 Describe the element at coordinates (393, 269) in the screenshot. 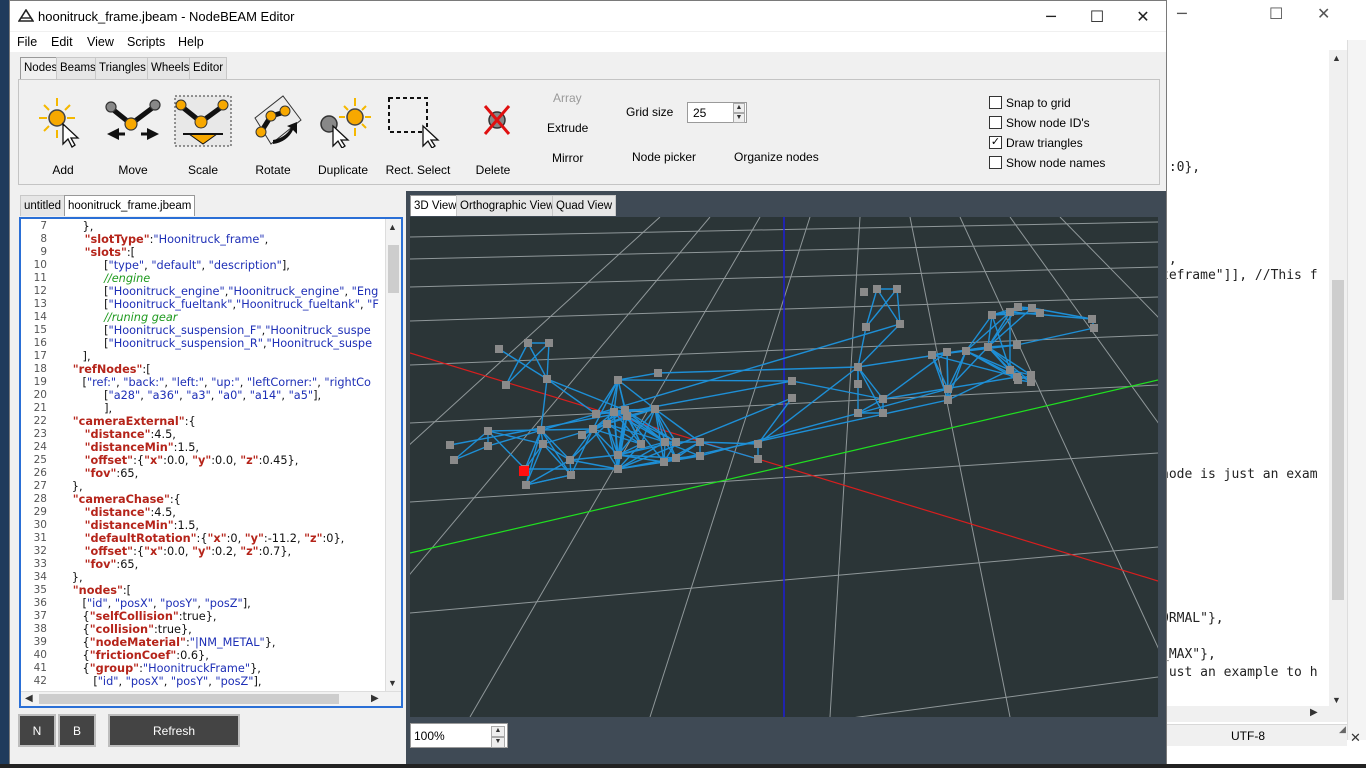

I see `editor-scroll-thumb` at that location.